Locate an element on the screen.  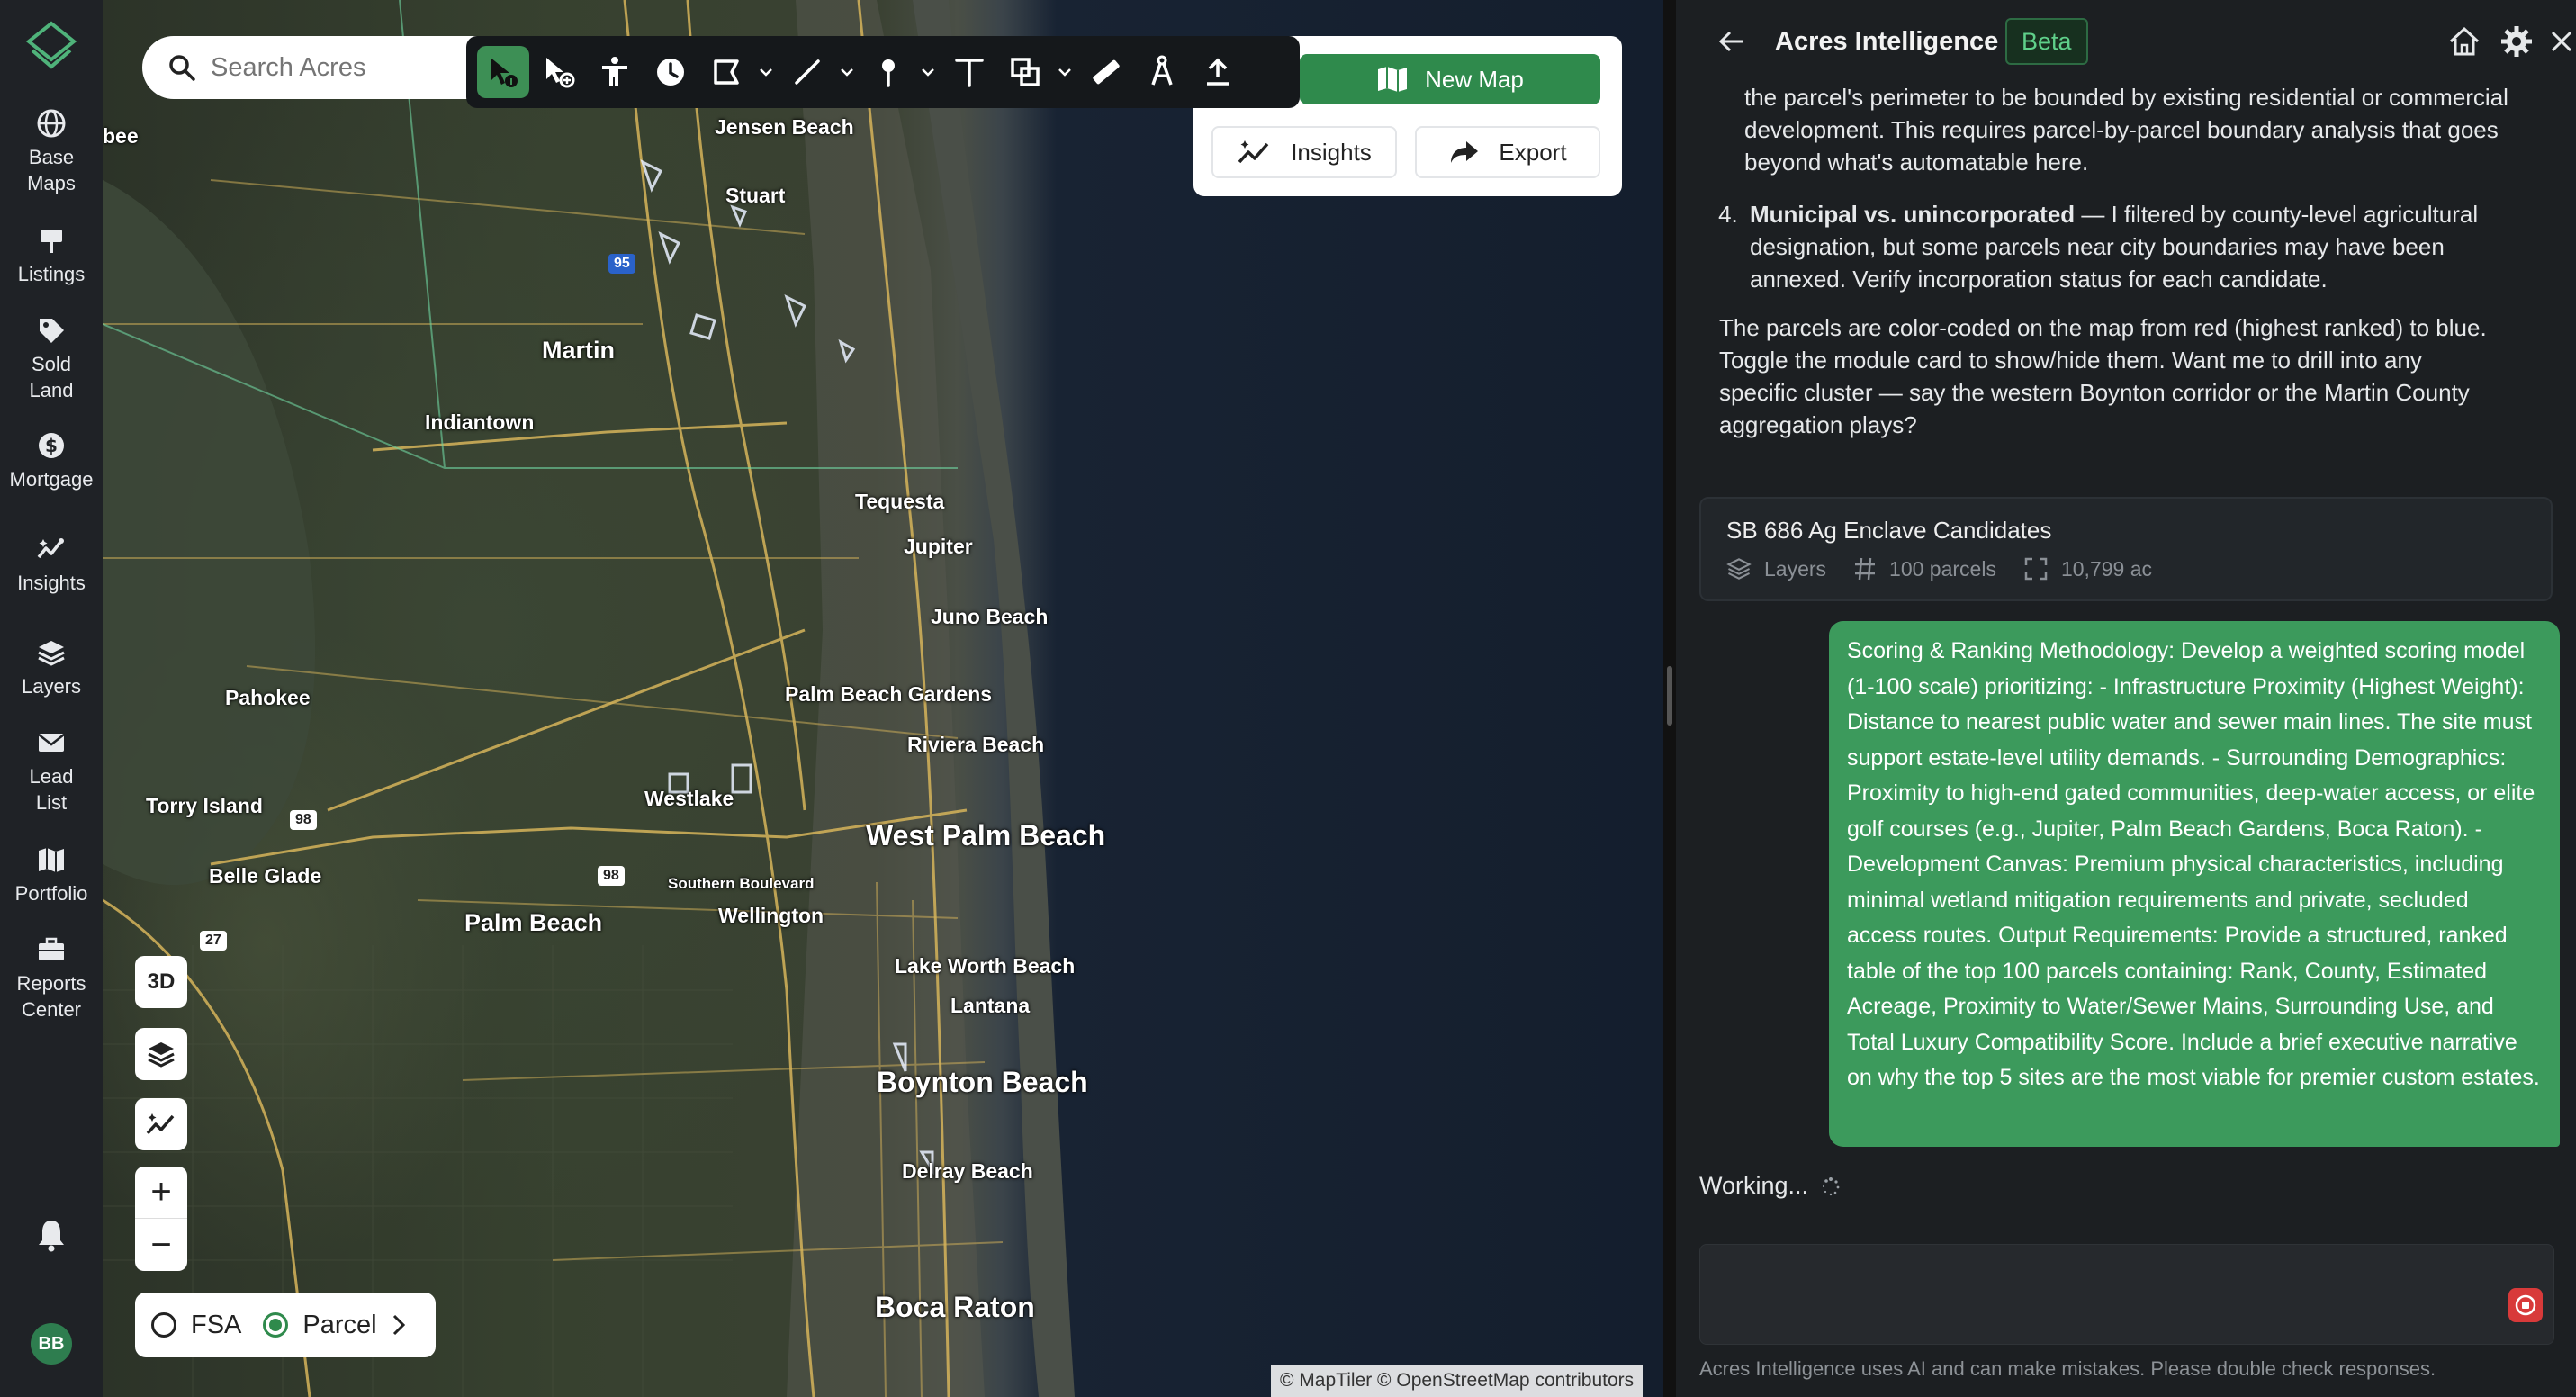
text-tool-button is located at coordinates (969, 72).